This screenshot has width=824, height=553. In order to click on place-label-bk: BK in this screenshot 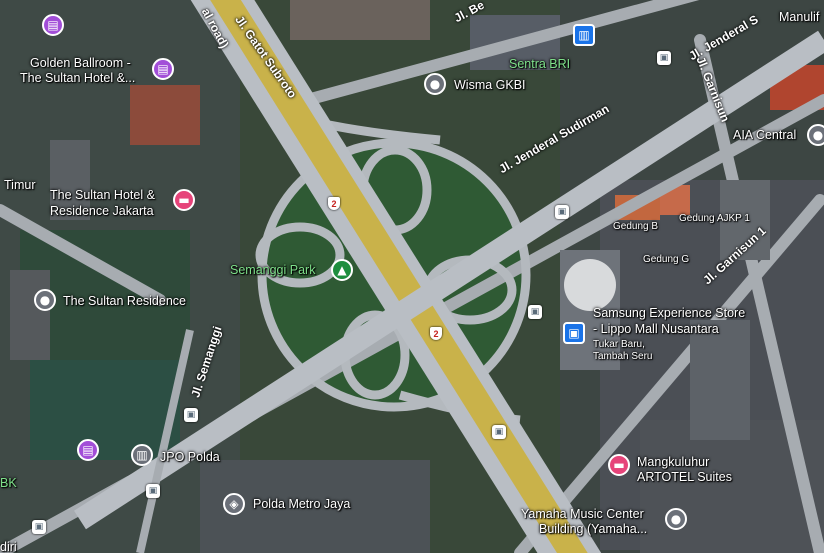, I will do `click(8, 483)`.